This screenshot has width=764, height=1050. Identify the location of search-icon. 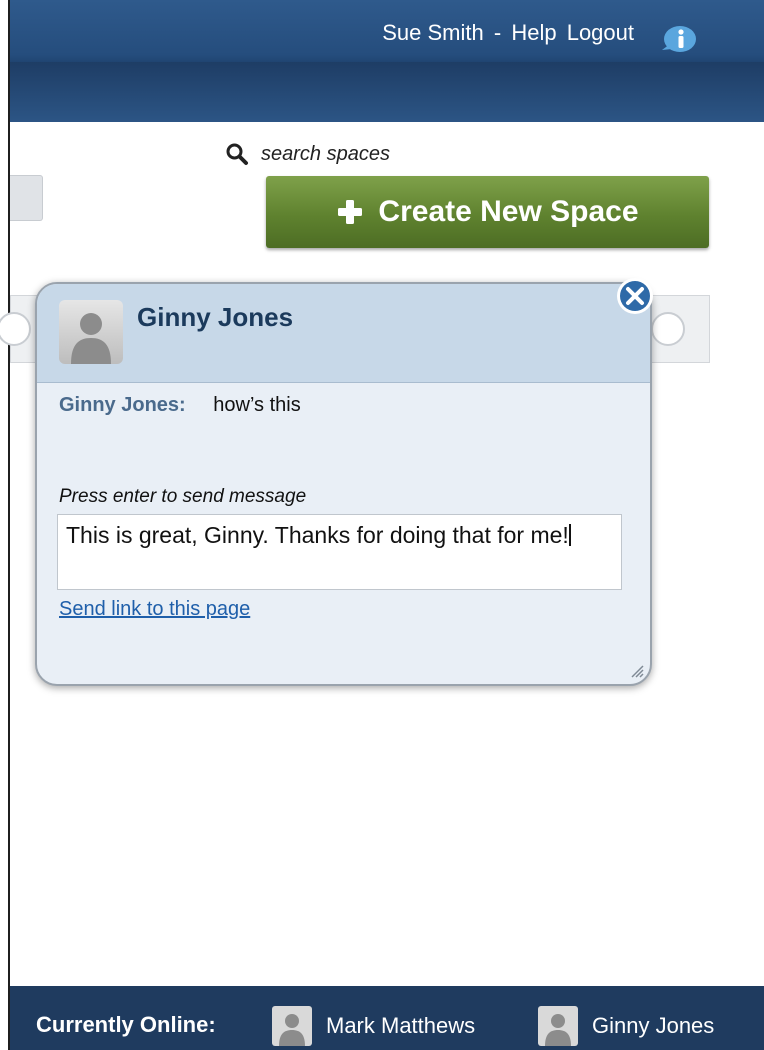
(237, 154).